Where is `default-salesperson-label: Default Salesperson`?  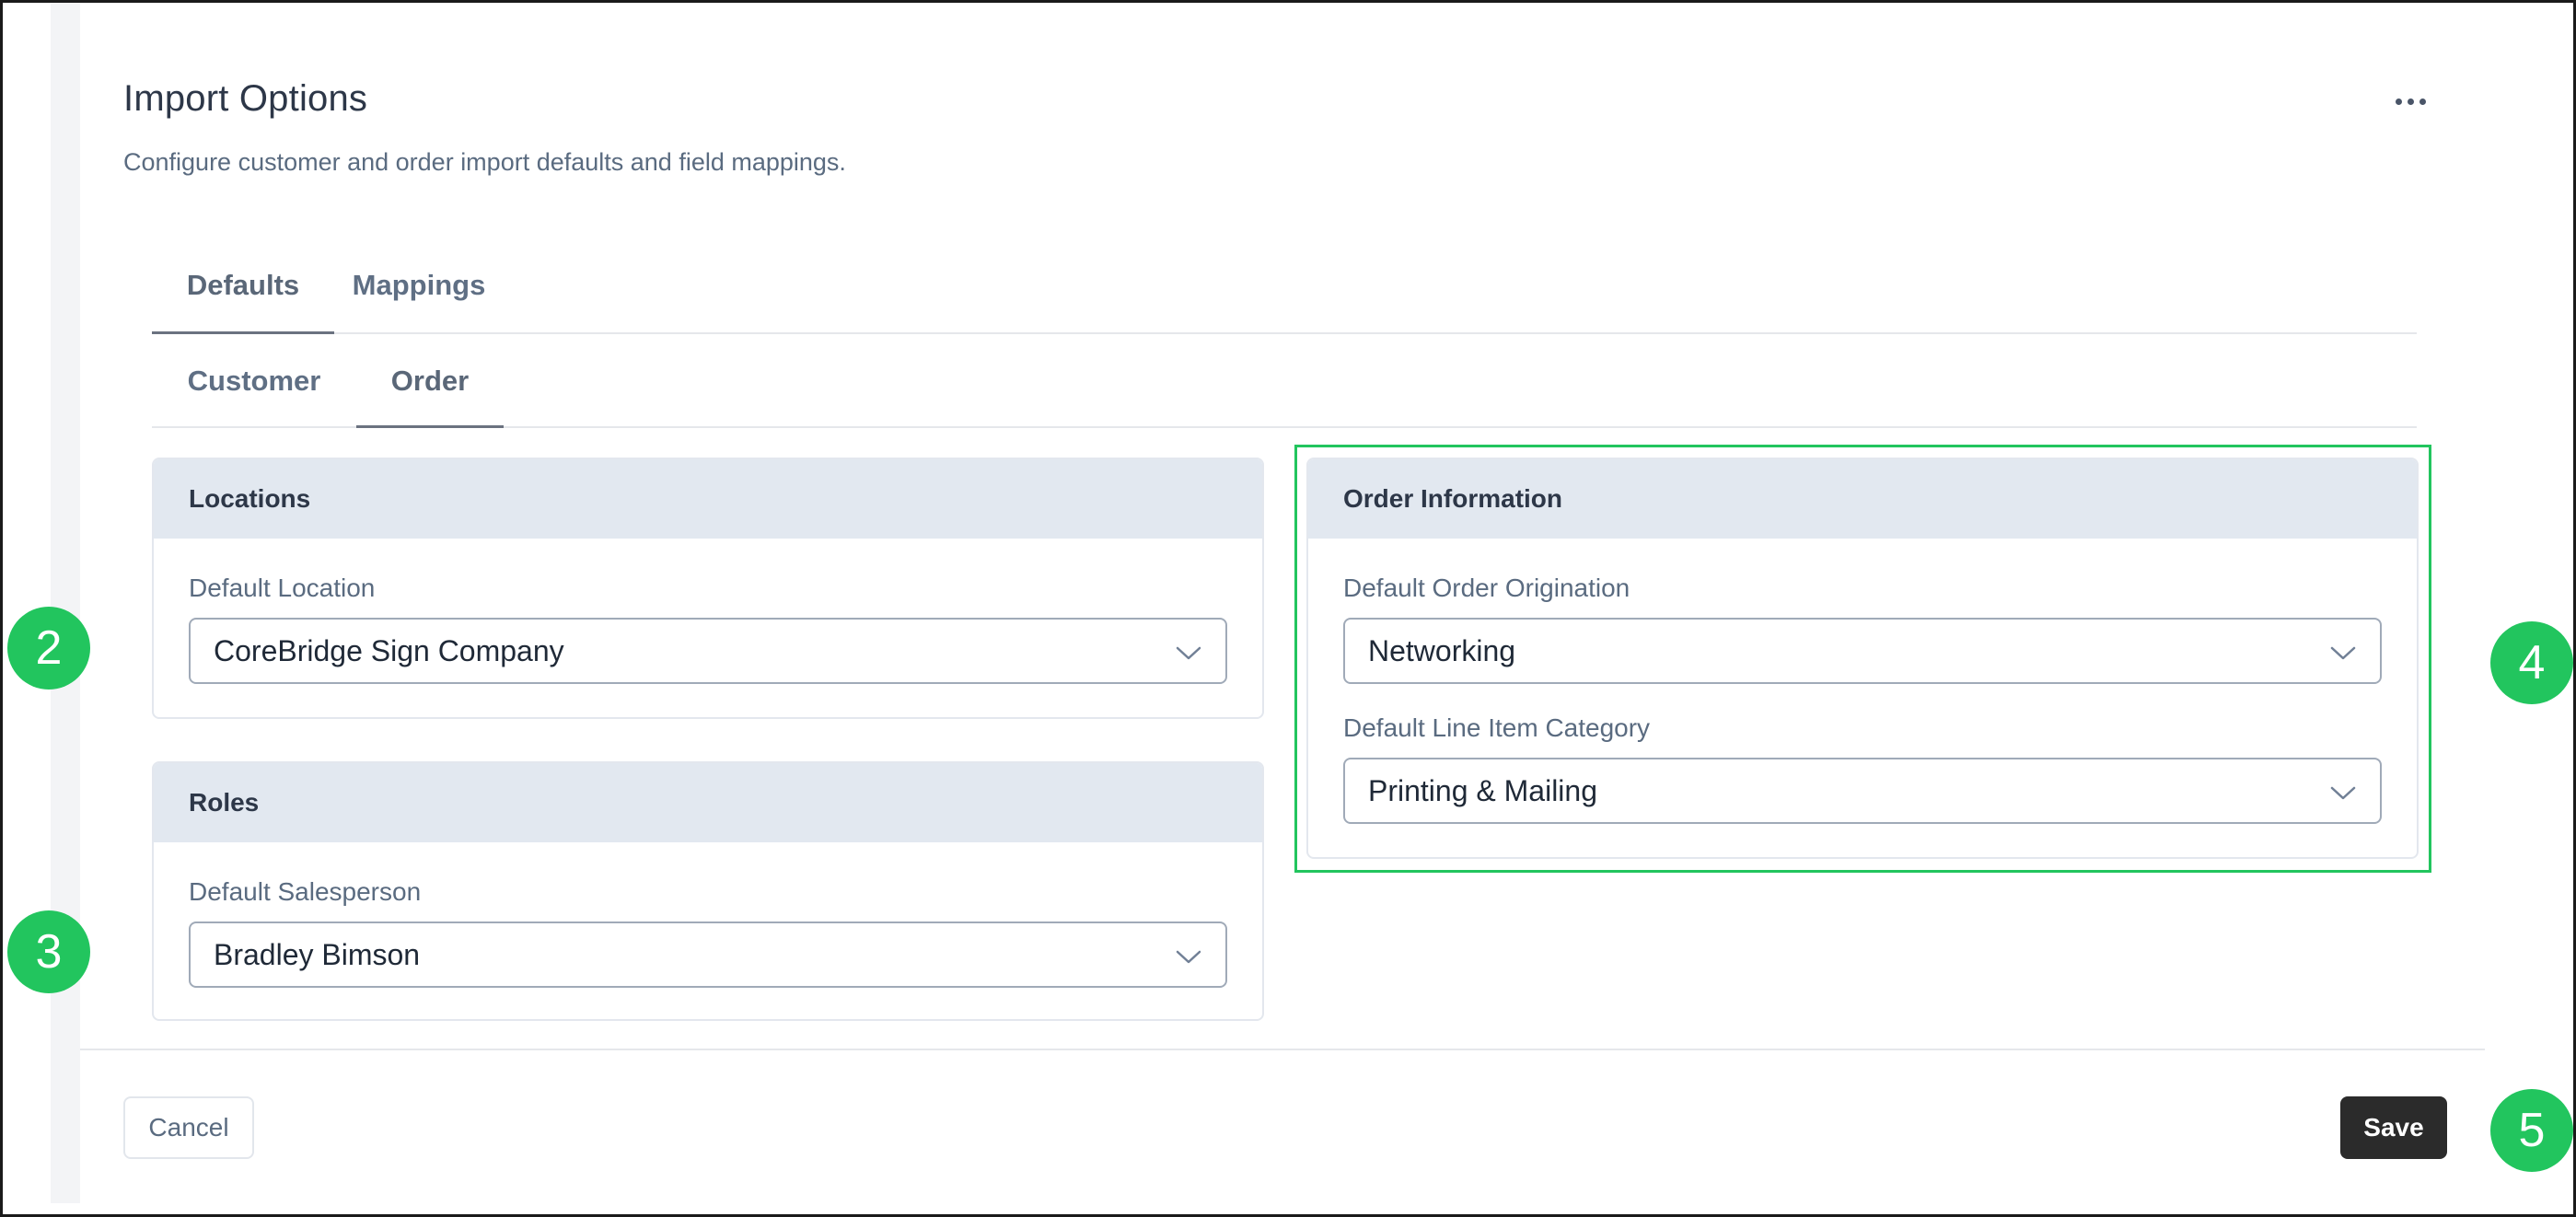
default-salesperson-label: Default Salesperson is located at coordinates (305, 891).